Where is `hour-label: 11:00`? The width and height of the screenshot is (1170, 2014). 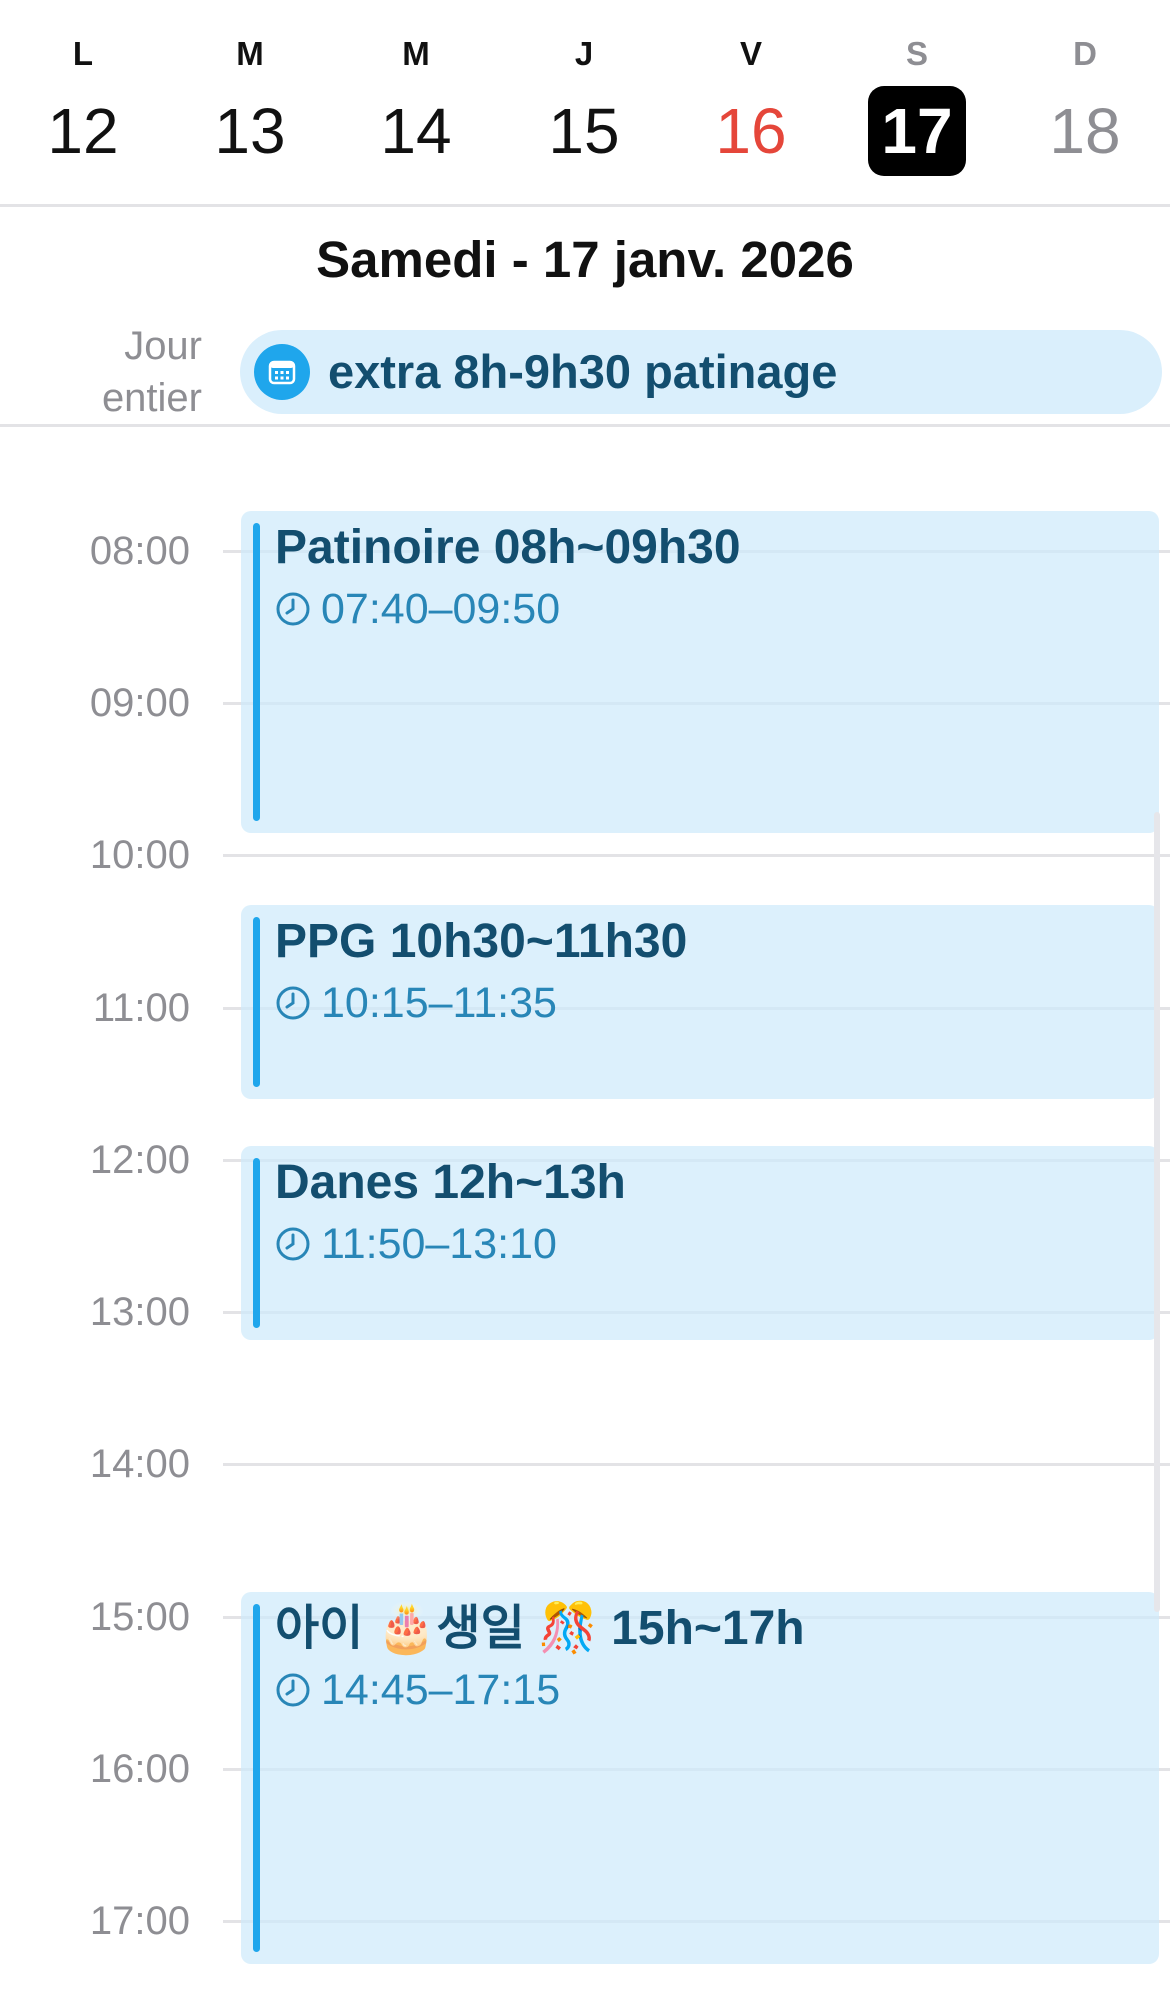 hour-label: 11:00 is located at coordinates (141, 1008).